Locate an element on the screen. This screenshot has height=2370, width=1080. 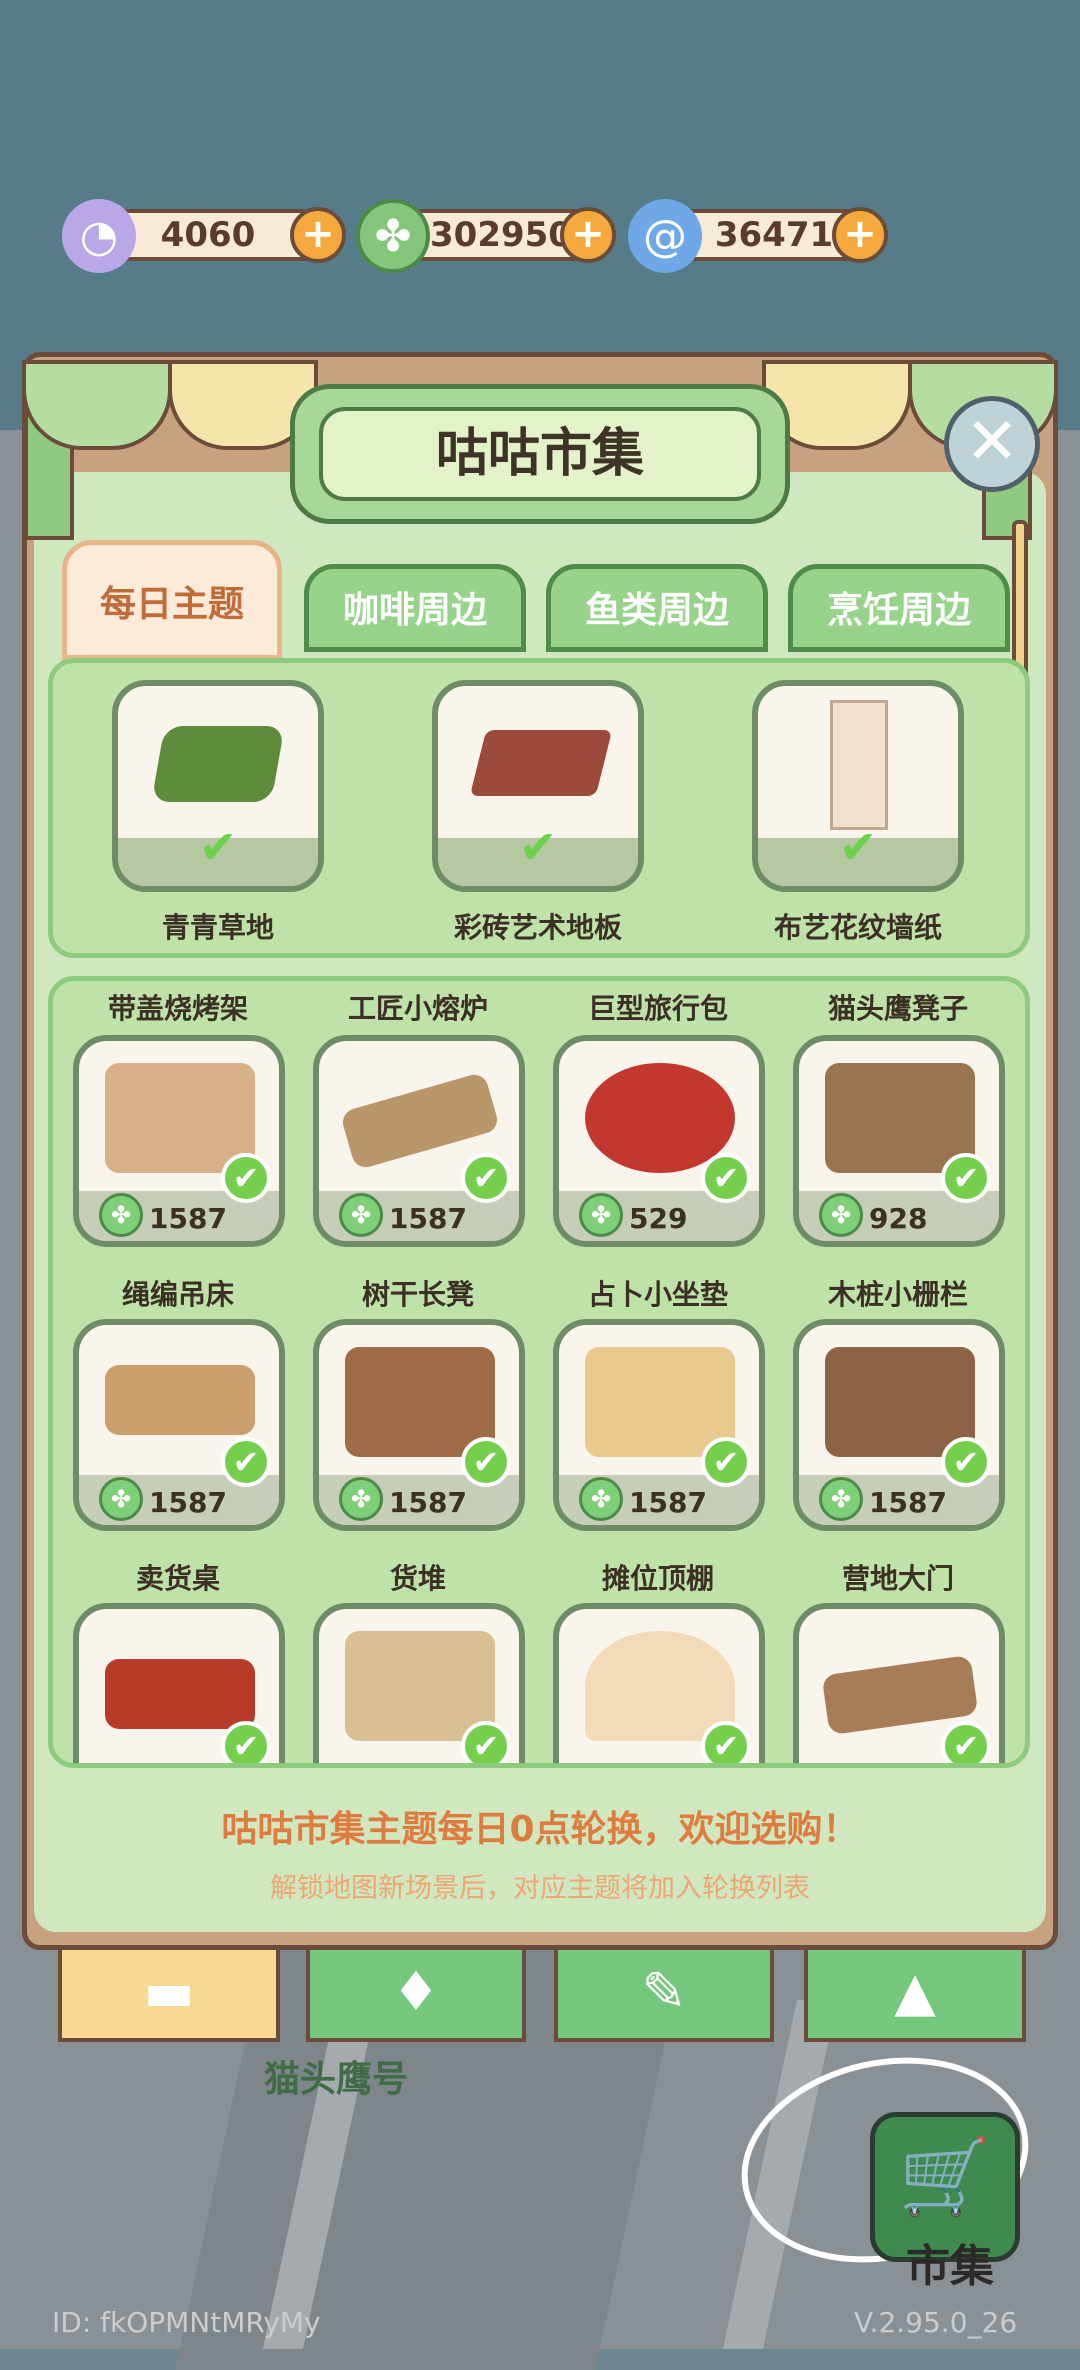
theme-name: 布艺花纹墙纸 is located at coordinates (857, 927).